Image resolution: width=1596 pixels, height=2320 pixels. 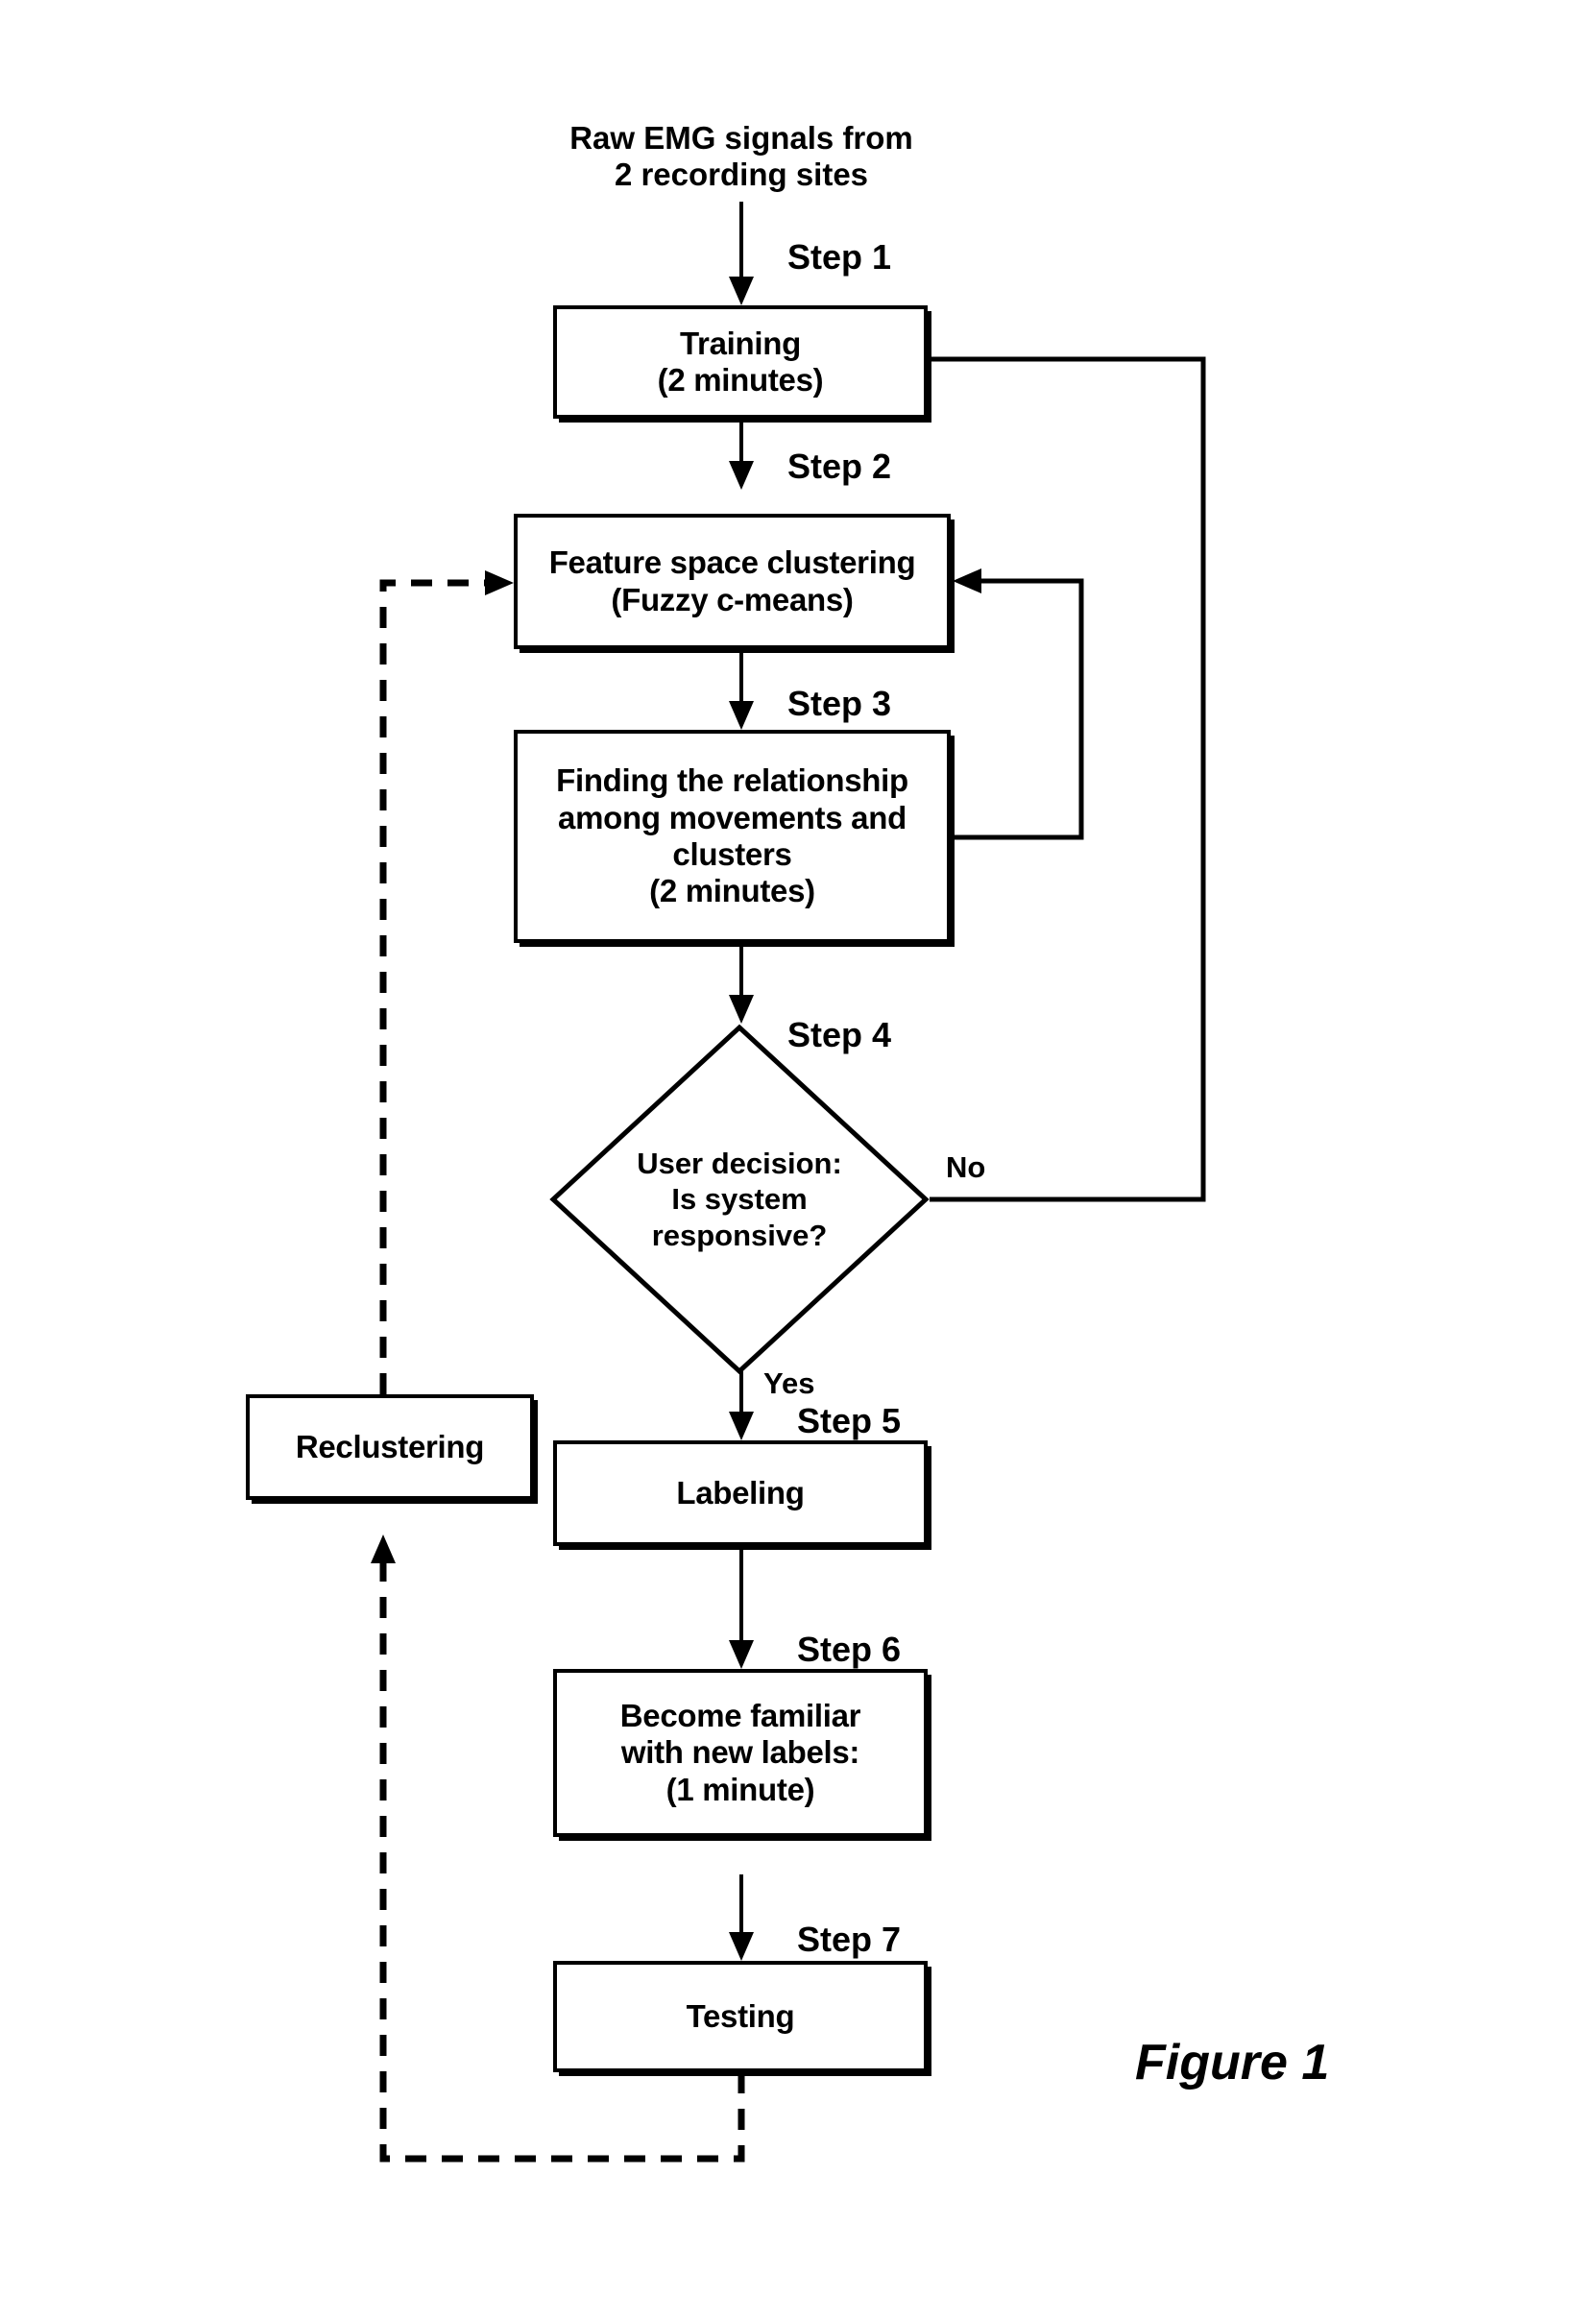 I want to click on edge-reclustering-to-step2, so click(x=437, y=987).